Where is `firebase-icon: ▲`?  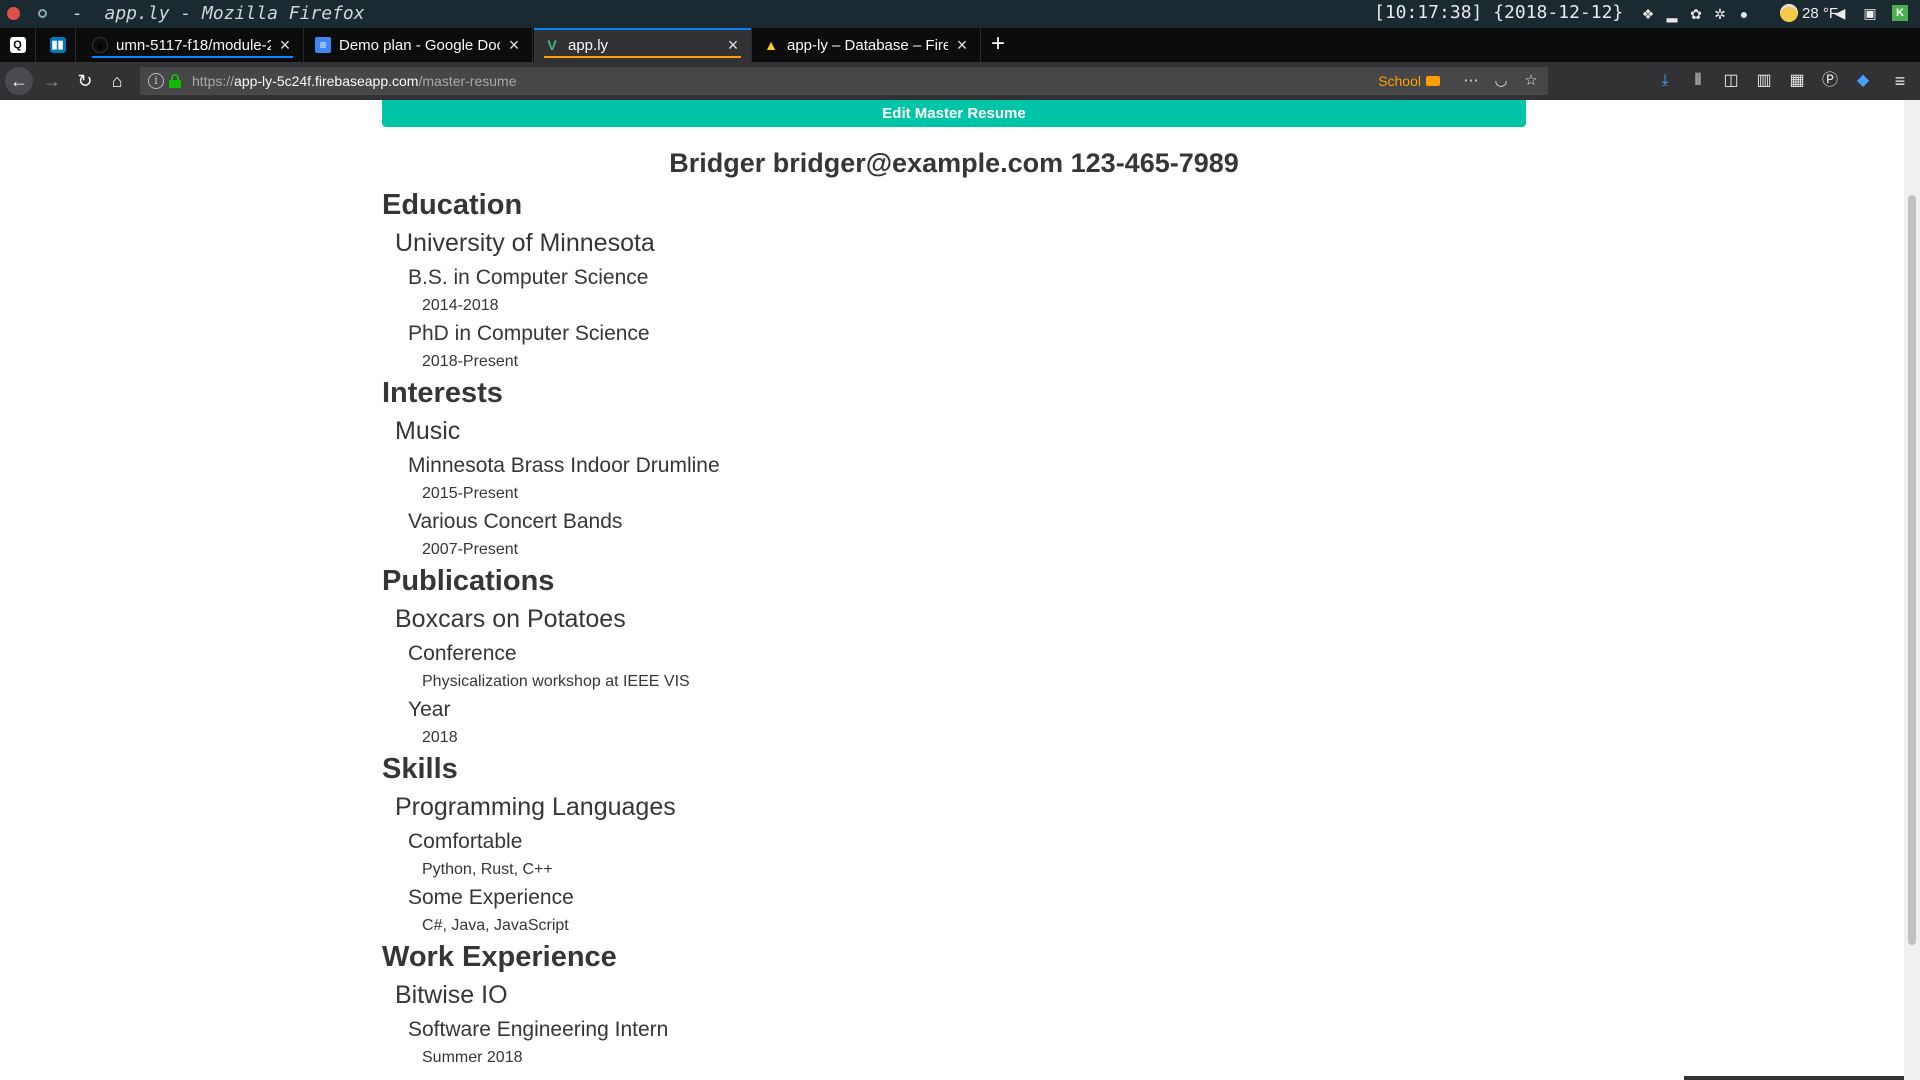
firebase-icon: ▲ is located at coordinates (771, 45).